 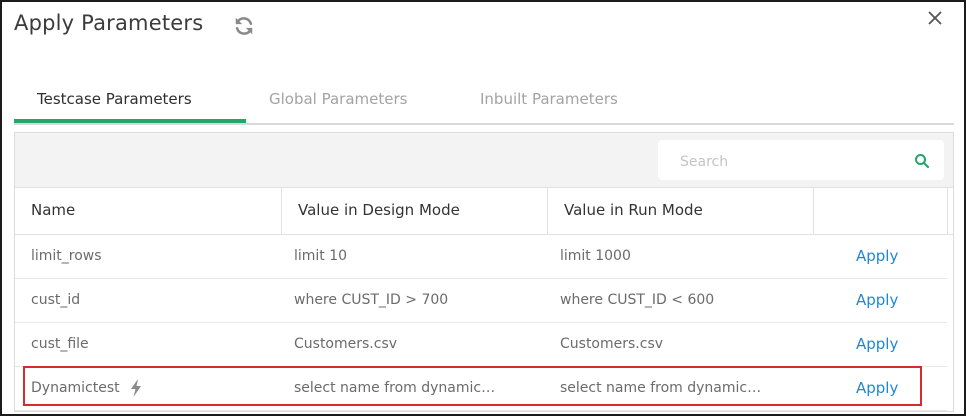 What do you see at coordinates (338, 99) in the screenshot?
I see `tab-global-parameters: Global Parameters` at bounding box center [338, 99].